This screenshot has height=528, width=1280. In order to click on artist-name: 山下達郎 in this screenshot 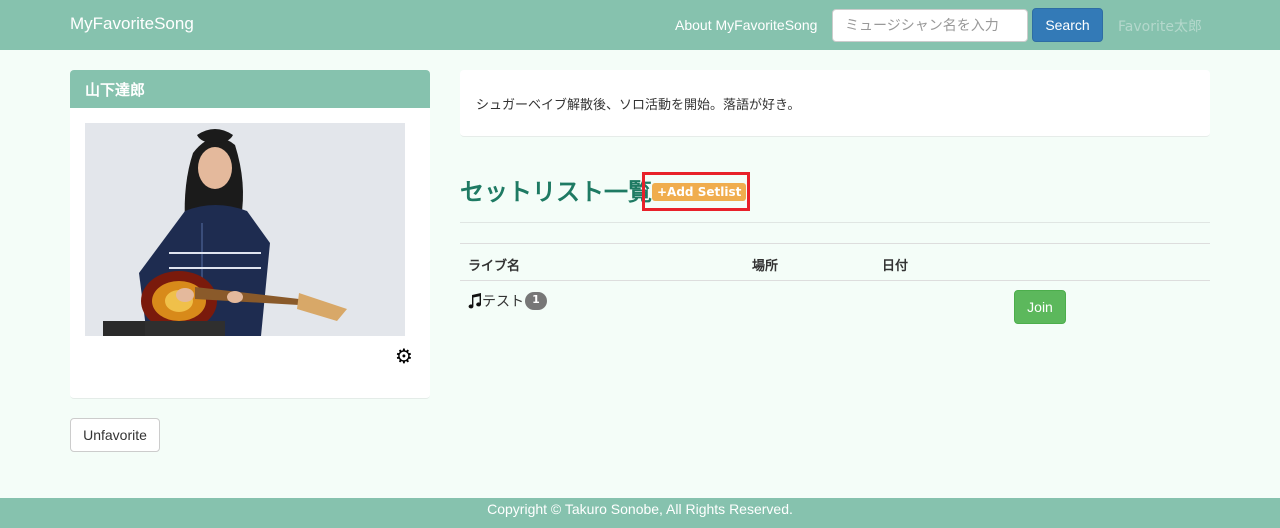, I will do `click(250, 89)`.